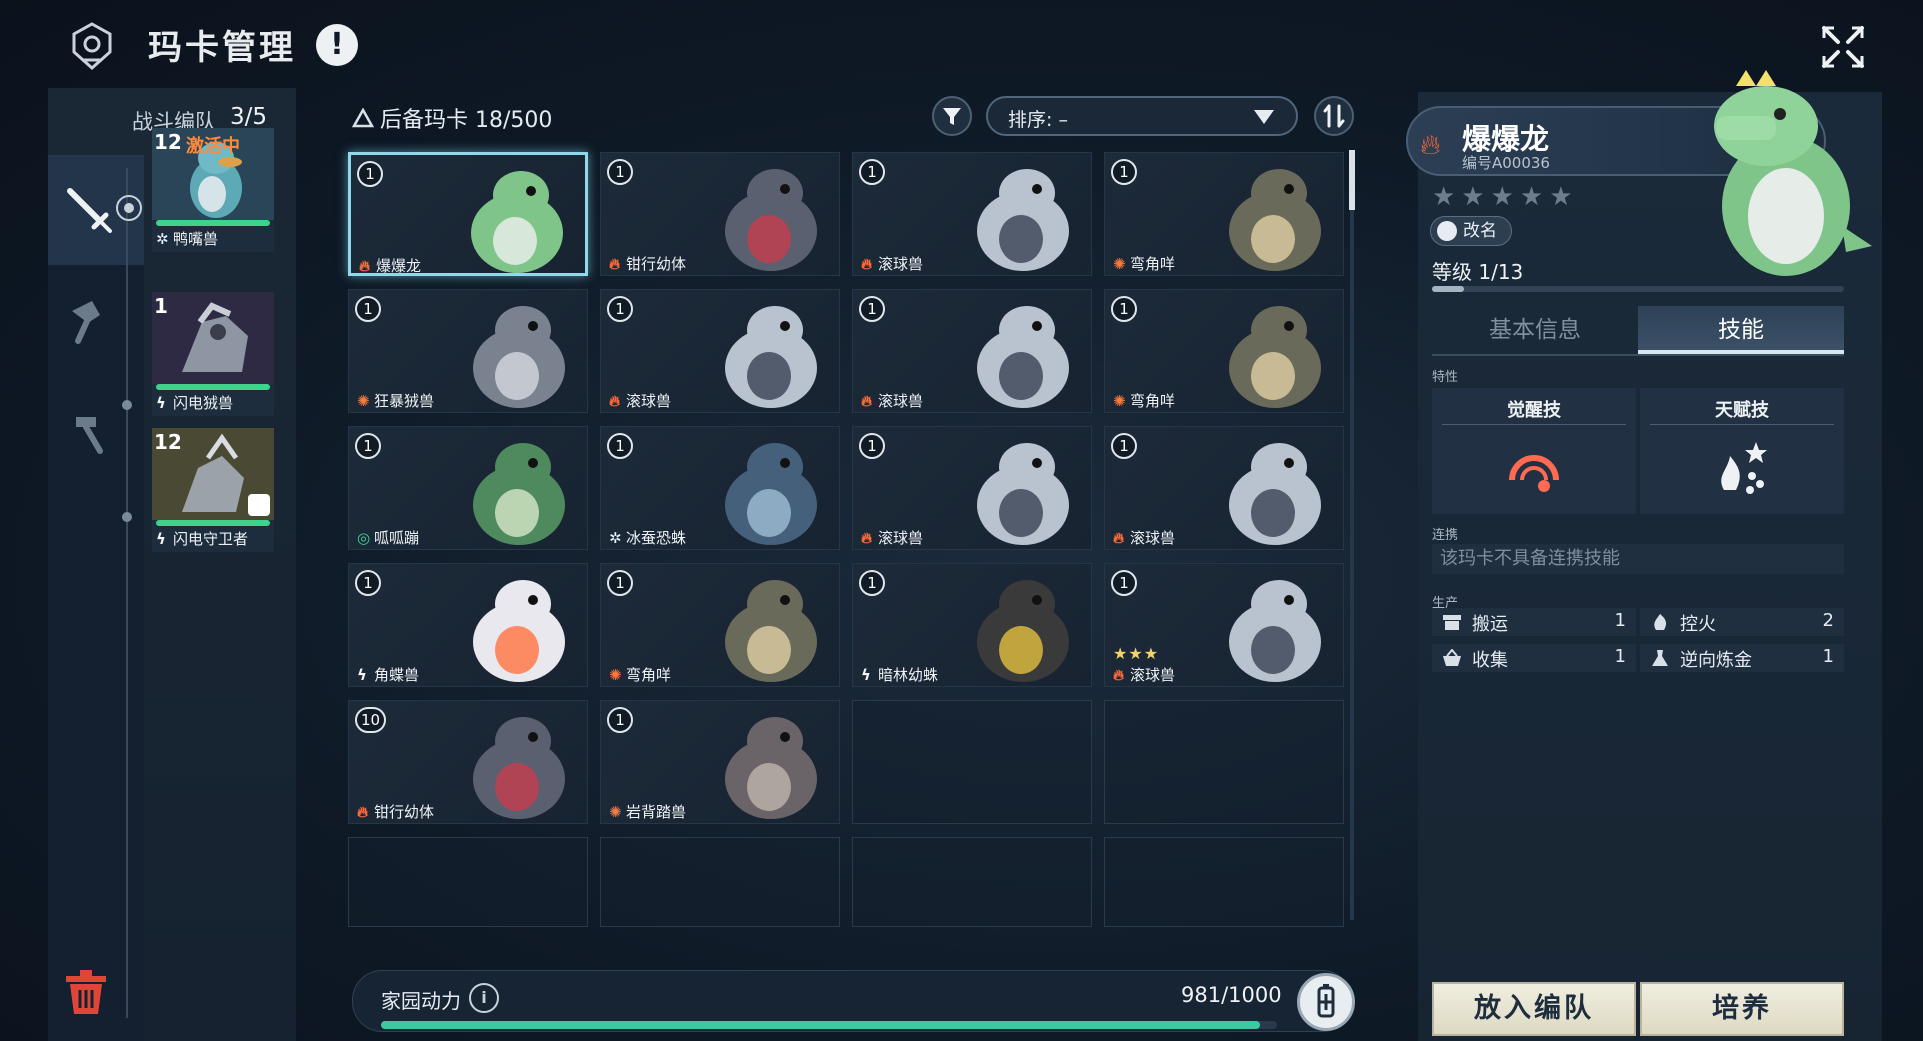 The height and width of the screenshot is (1041, 1923). Describe the element at coordinates (337, 45) in the screenshot. I see `alert-icon: !` at that location.